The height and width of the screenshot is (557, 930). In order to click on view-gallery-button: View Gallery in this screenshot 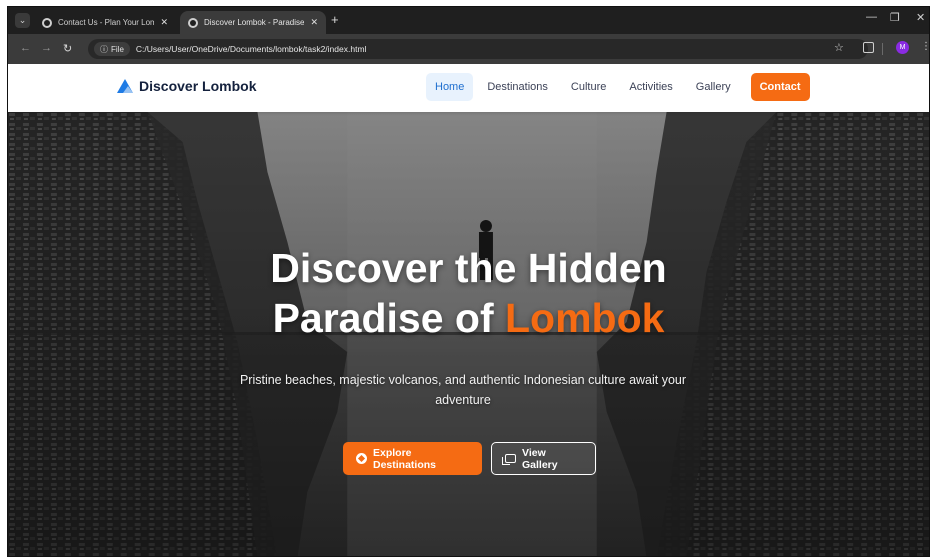, I will do `click(543, 458)`.